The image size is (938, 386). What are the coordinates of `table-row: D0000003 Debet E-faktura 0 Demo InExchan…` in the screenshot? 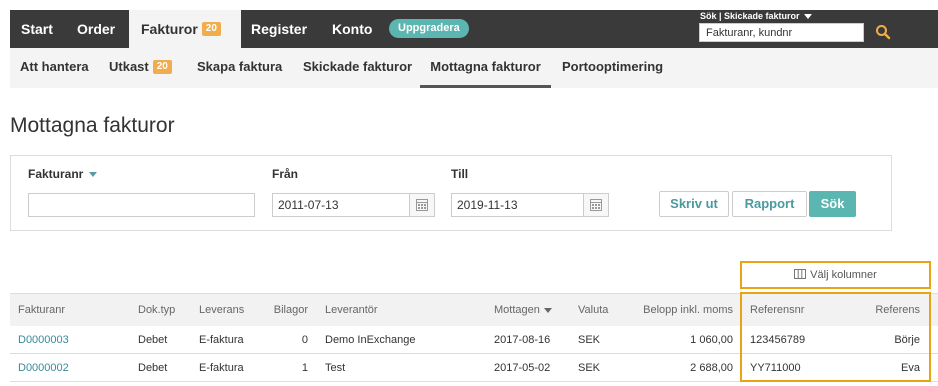 It's located at (474, 340).